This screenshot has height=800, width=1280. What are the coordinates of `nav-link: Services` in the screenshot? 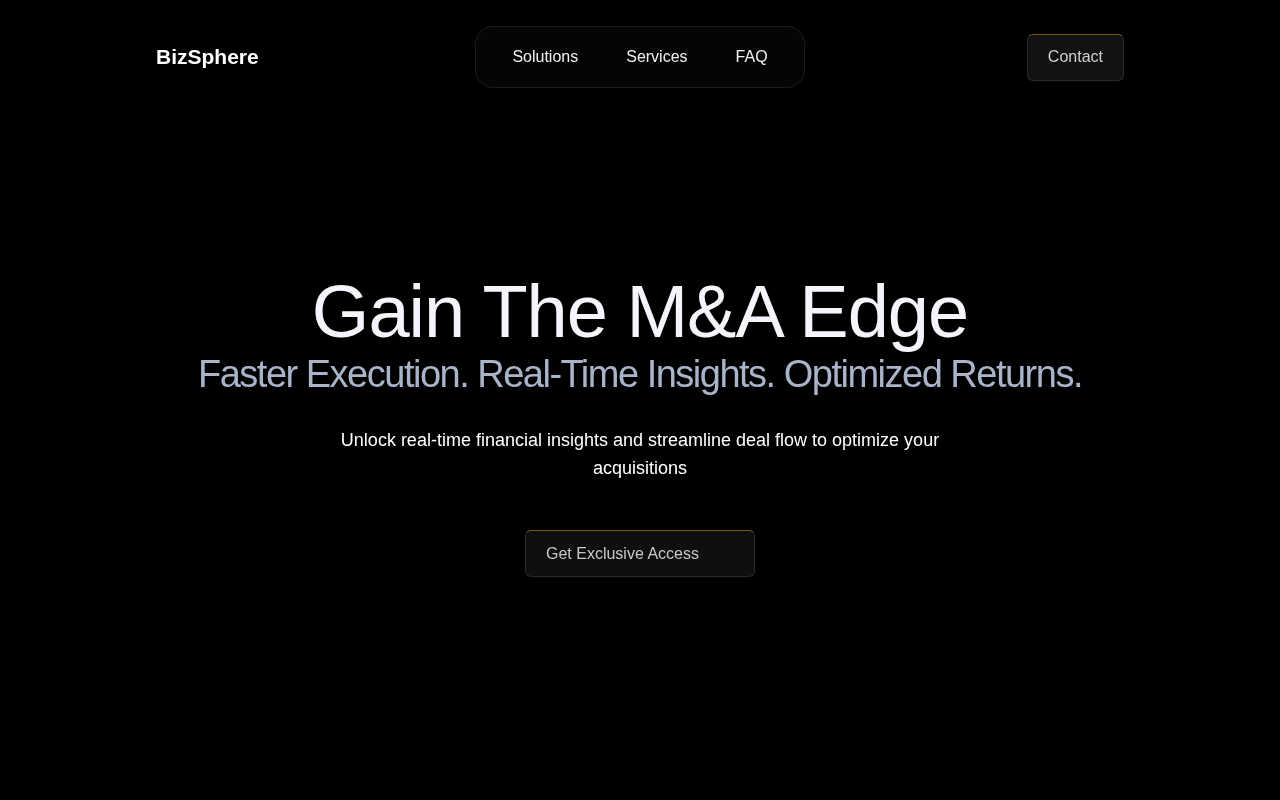 It's located at (657, 57).